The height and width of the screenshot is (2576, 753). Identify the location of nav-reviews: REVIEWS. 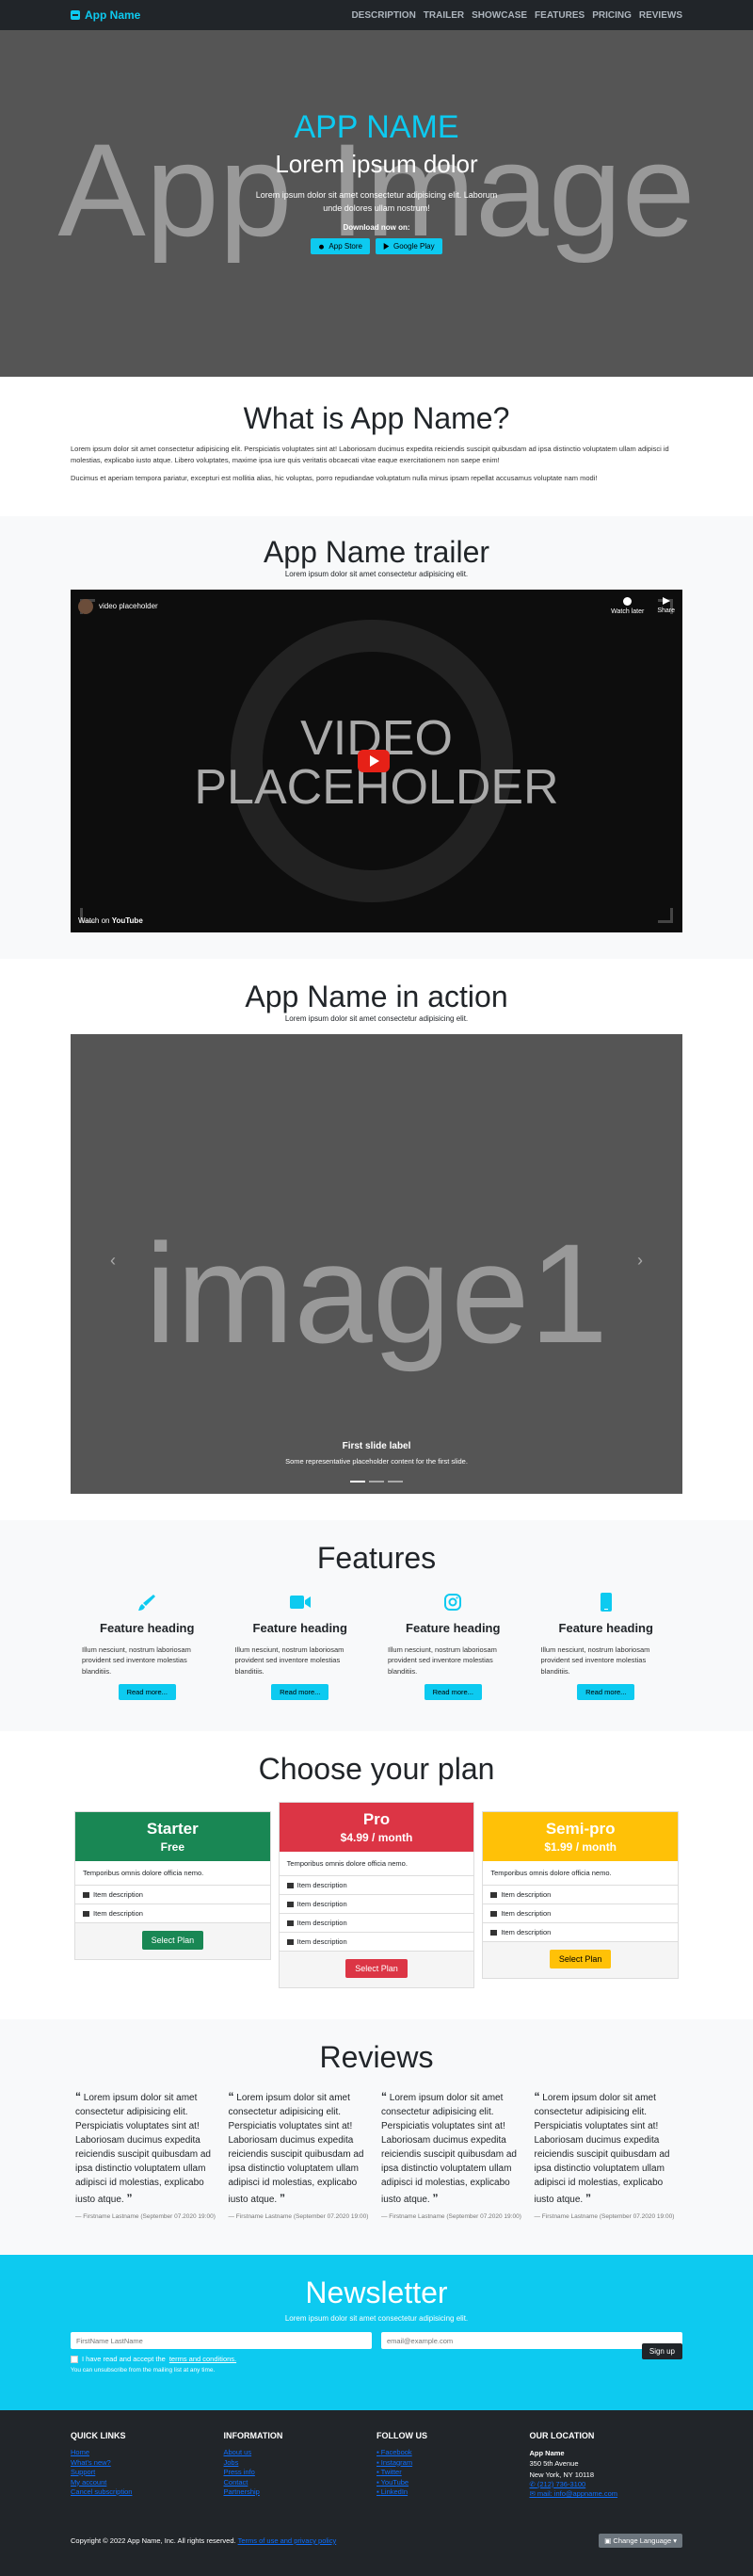
(660, 15).